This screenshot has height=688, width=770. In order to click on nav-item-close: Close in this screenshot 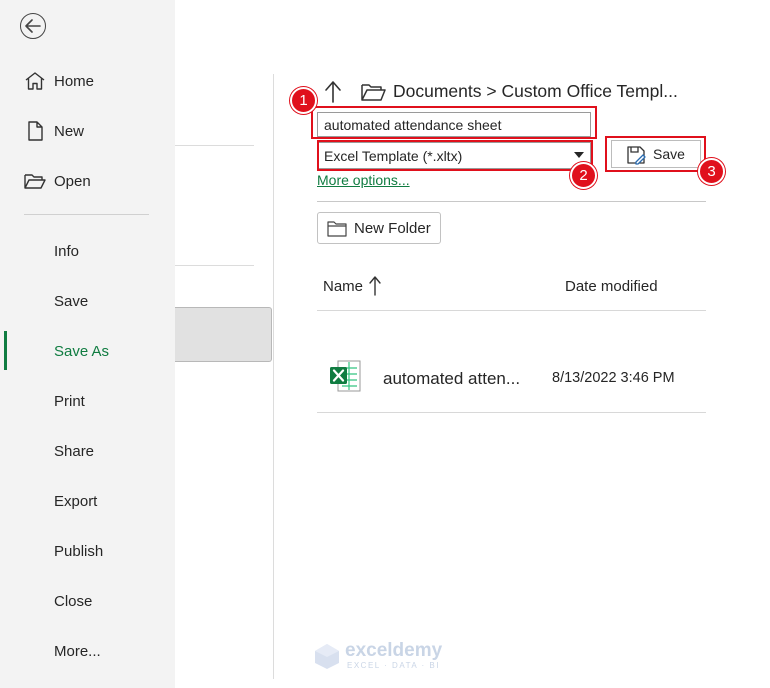, I will do `click(87, 601)`.